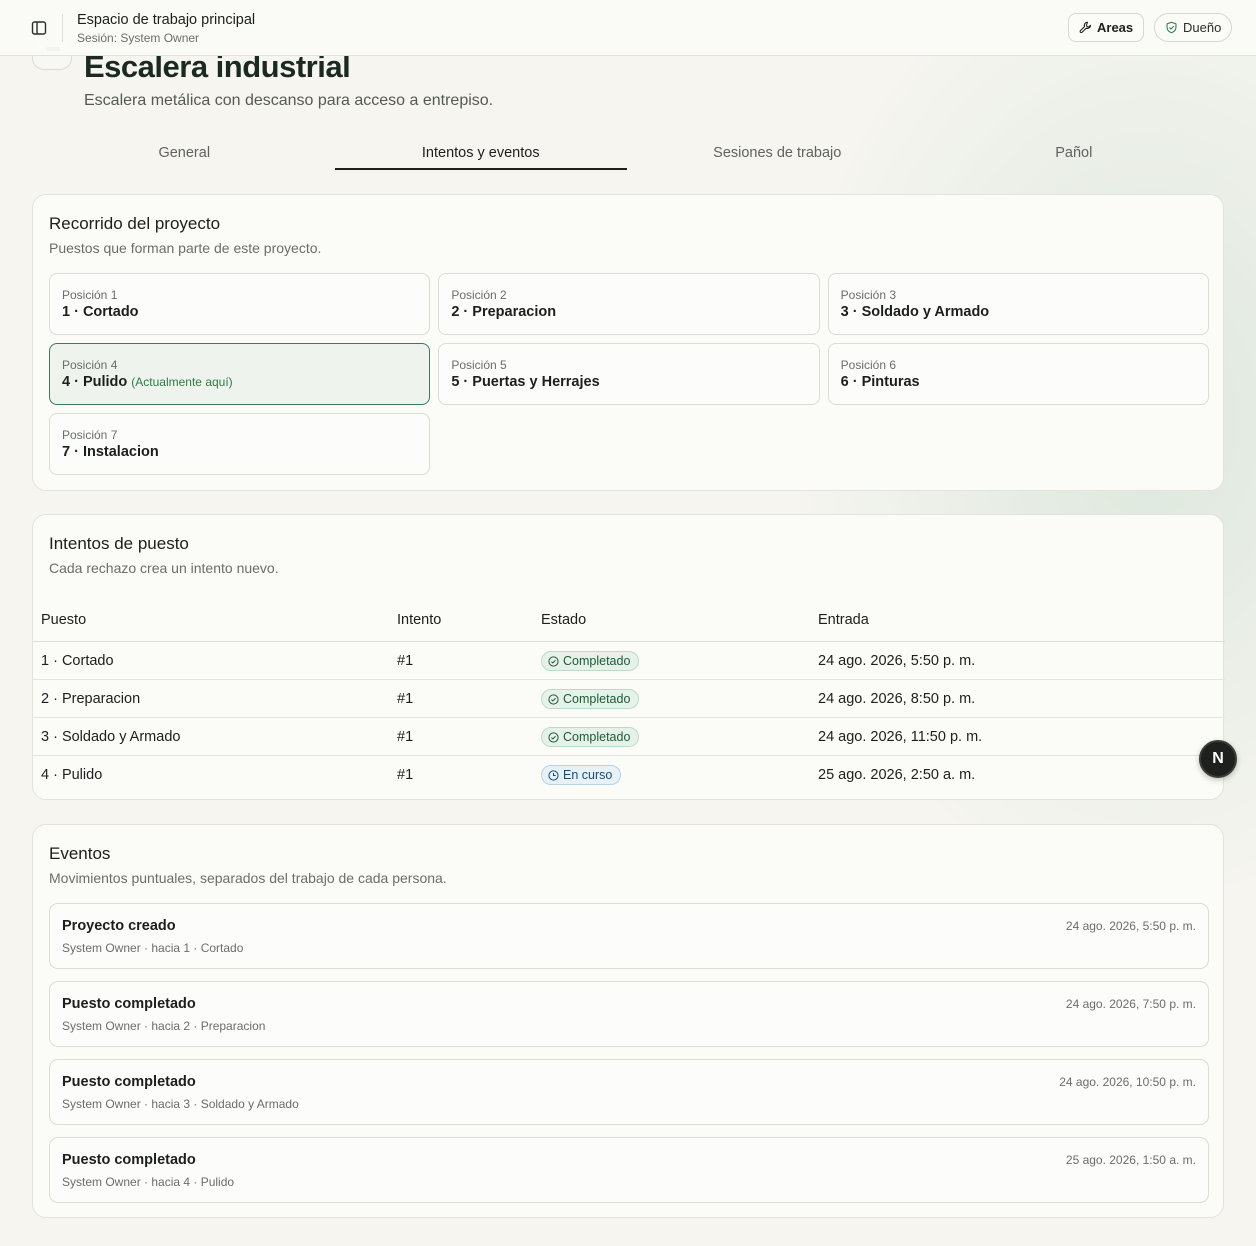 The image size is (1256, 1246). I want to click on entry-cell: 24 ago. 2026, 5:50 p. m., so click(897, 661).